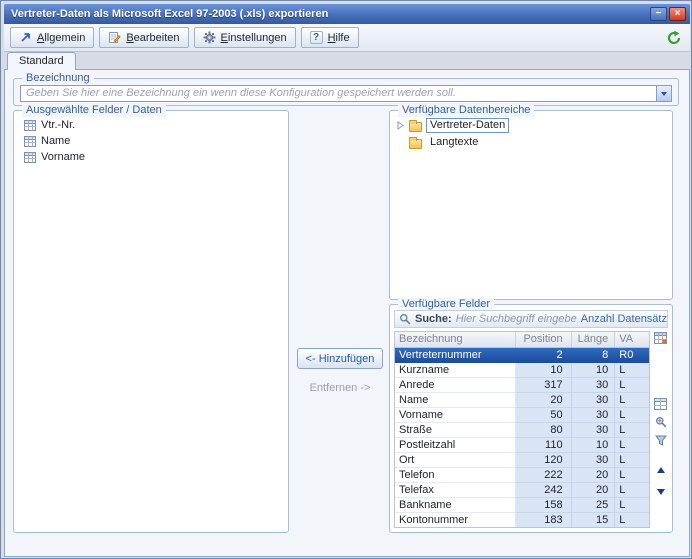  What do you see at coordinates (454, 142) in the screenshot?
I see `tree-item-label: Langtexte` at bounding box center [454, 142].